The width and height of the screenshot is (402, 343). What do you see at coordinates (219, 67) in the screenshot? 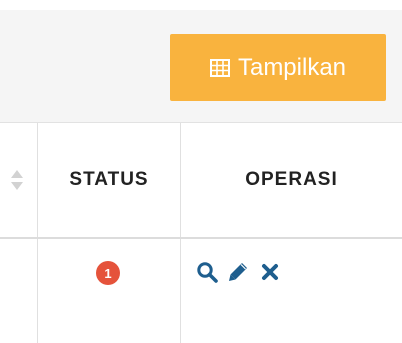
I see `table-icon` at bounding box center [219, 67].